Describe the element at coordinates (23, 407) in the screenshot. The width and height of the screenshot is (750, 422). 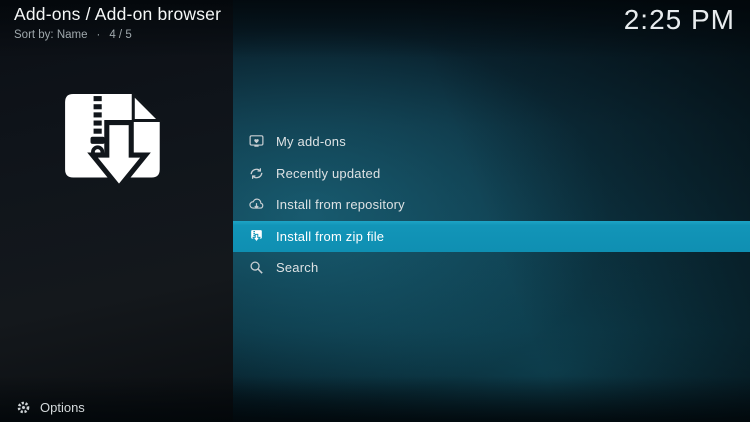
I see `gear-icon` at that location.